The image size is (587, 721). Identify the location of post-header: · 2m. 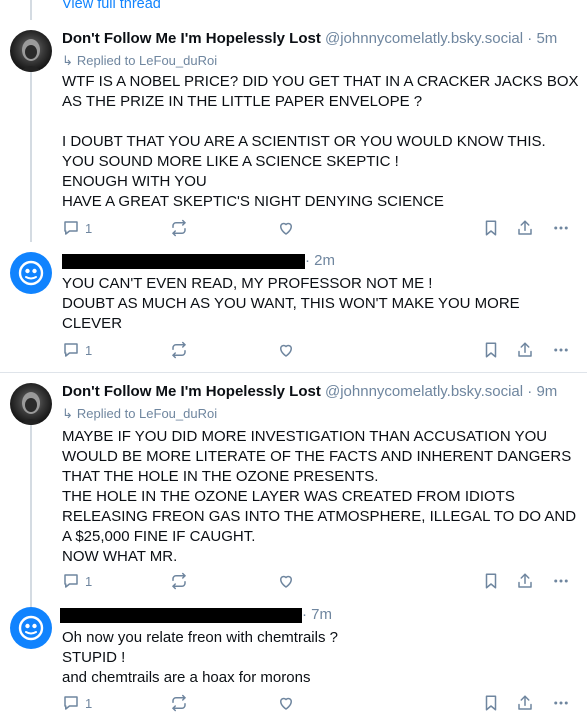
(198, 261).